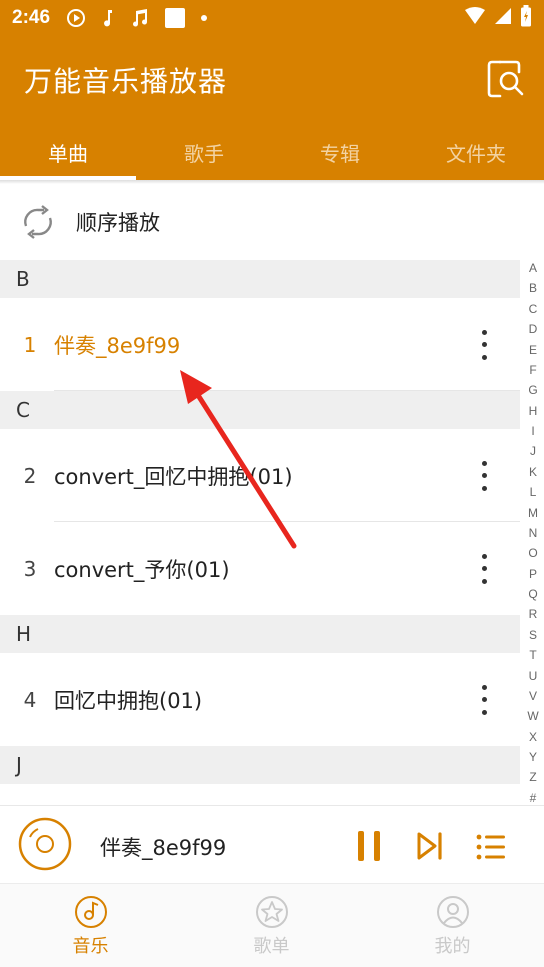 The height and width of the screenshot is (967, 544). I want to click on music-note-icon, so click(108, 18).